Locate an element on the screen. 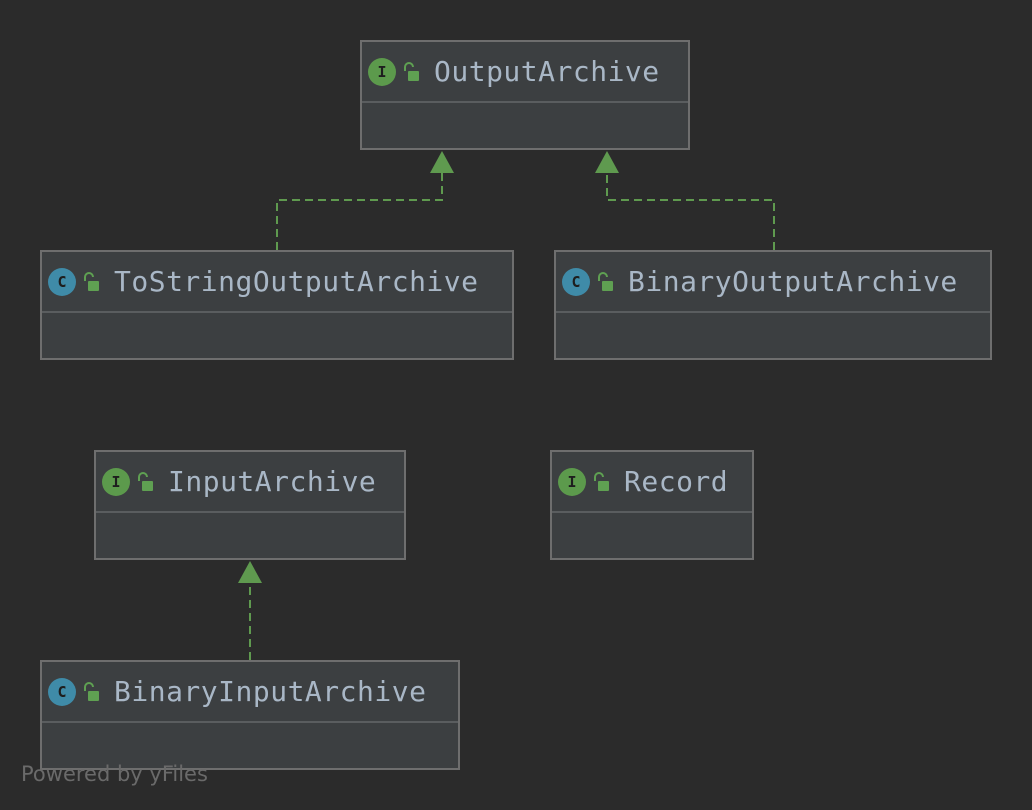  node-label: InputArchive is located at coordinates (272, 481).